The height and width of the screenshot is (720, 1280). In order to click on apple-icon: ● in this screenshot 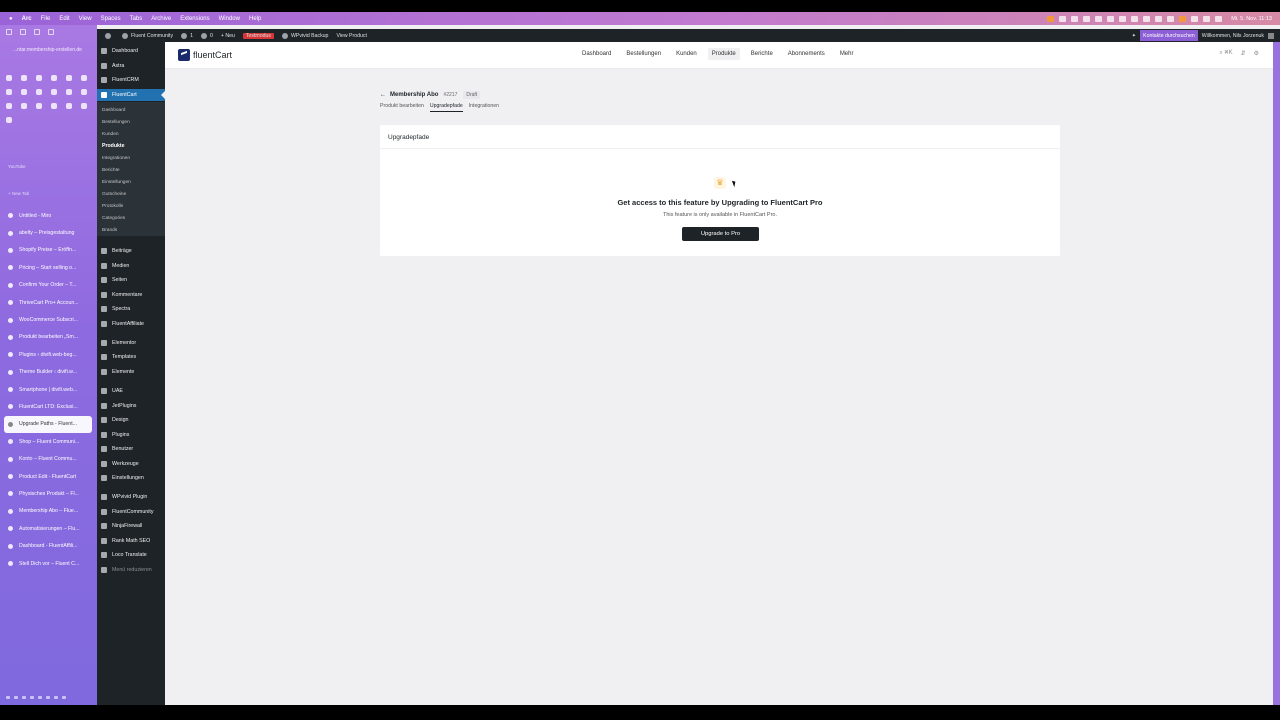, I will do `click(11, 19)`.